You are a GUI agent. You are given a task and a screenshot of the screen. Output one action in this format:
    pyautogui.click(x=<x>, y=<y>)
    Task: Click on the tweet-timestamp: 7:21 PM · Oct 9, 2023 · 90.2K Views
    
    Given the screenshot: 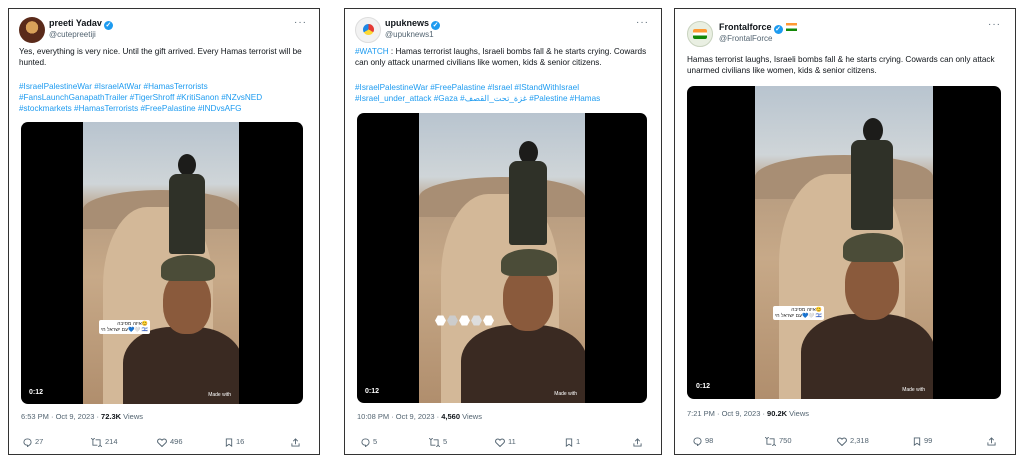 What is the action you would take?
    pyautogui.click(x=748, y=413)
    